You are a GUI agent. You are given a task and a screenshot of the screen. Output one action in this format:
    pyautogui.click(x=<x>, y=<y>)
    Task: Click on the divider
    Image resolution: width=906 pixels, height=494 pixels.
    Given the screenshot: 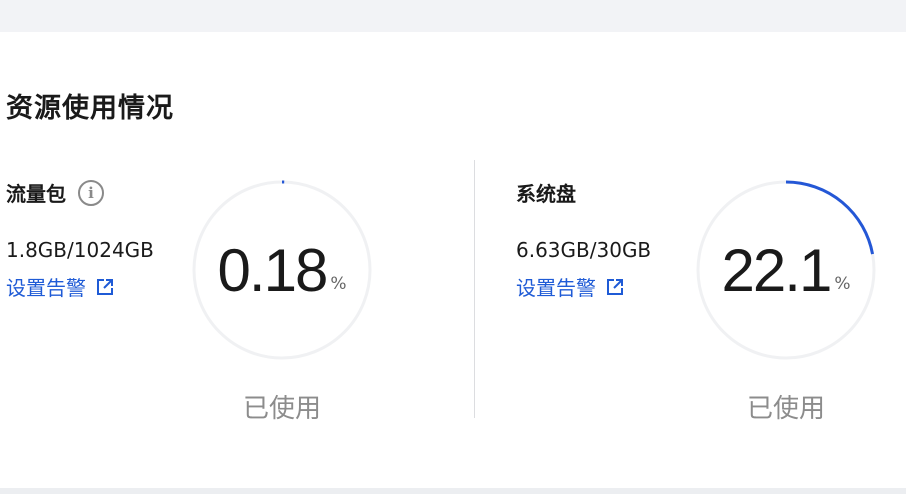 What is the action you would take?
    pyautogui.click(x=474, y=289)
    